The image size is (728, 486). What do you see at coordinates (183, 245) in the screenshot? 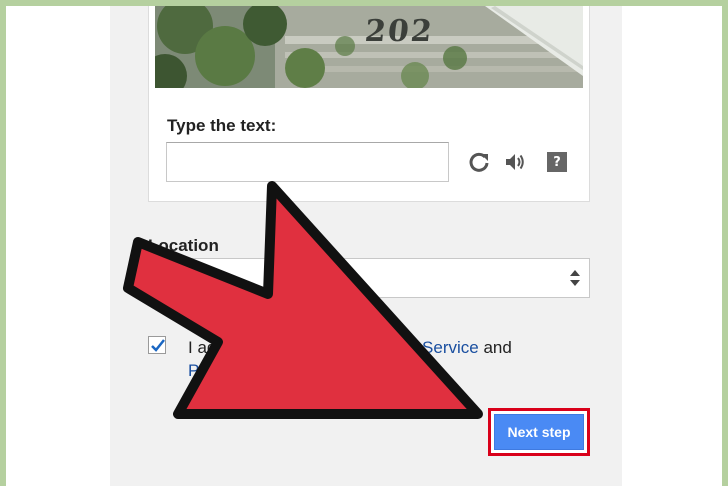
I see `location-label: Location` at bounding box center [183, 245].